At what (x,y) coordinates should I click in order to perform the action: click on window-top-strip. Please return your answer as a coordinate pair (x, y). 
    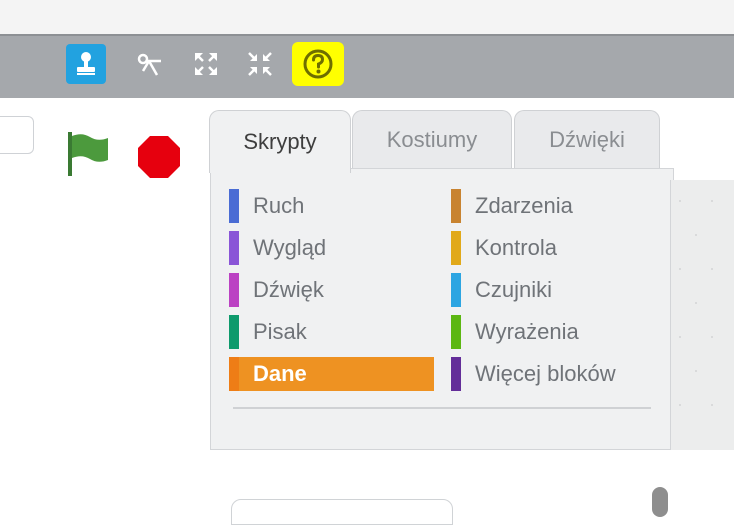
    Looking at the image, I should click on (367, 17).